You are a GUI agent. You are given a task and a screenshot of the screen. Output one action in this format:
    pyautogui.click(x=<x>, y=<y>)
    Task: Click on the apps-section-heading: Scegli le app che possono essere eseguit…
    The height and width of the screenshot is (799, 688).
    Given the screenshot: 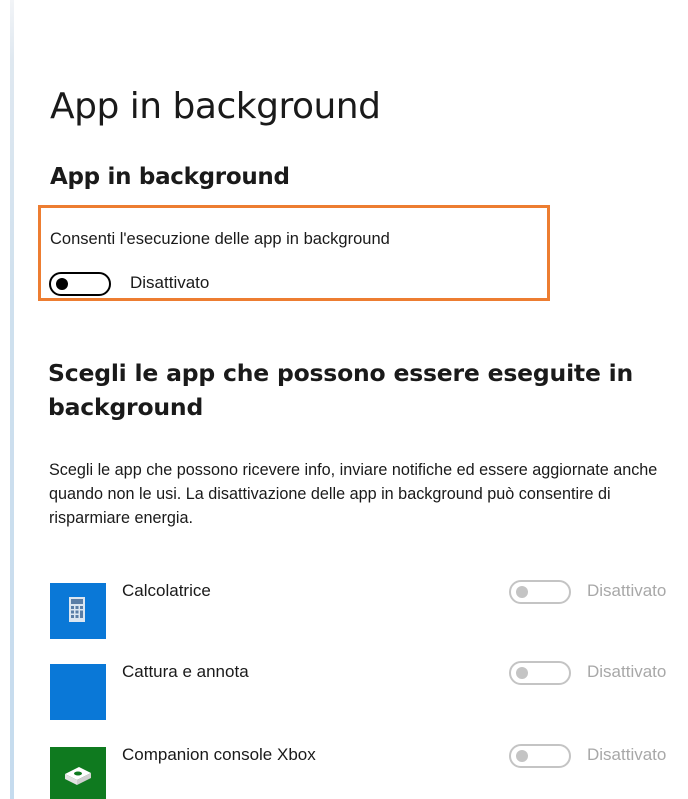 What is the action you would take?
    pyautogui.click(x=341, y=390)
    